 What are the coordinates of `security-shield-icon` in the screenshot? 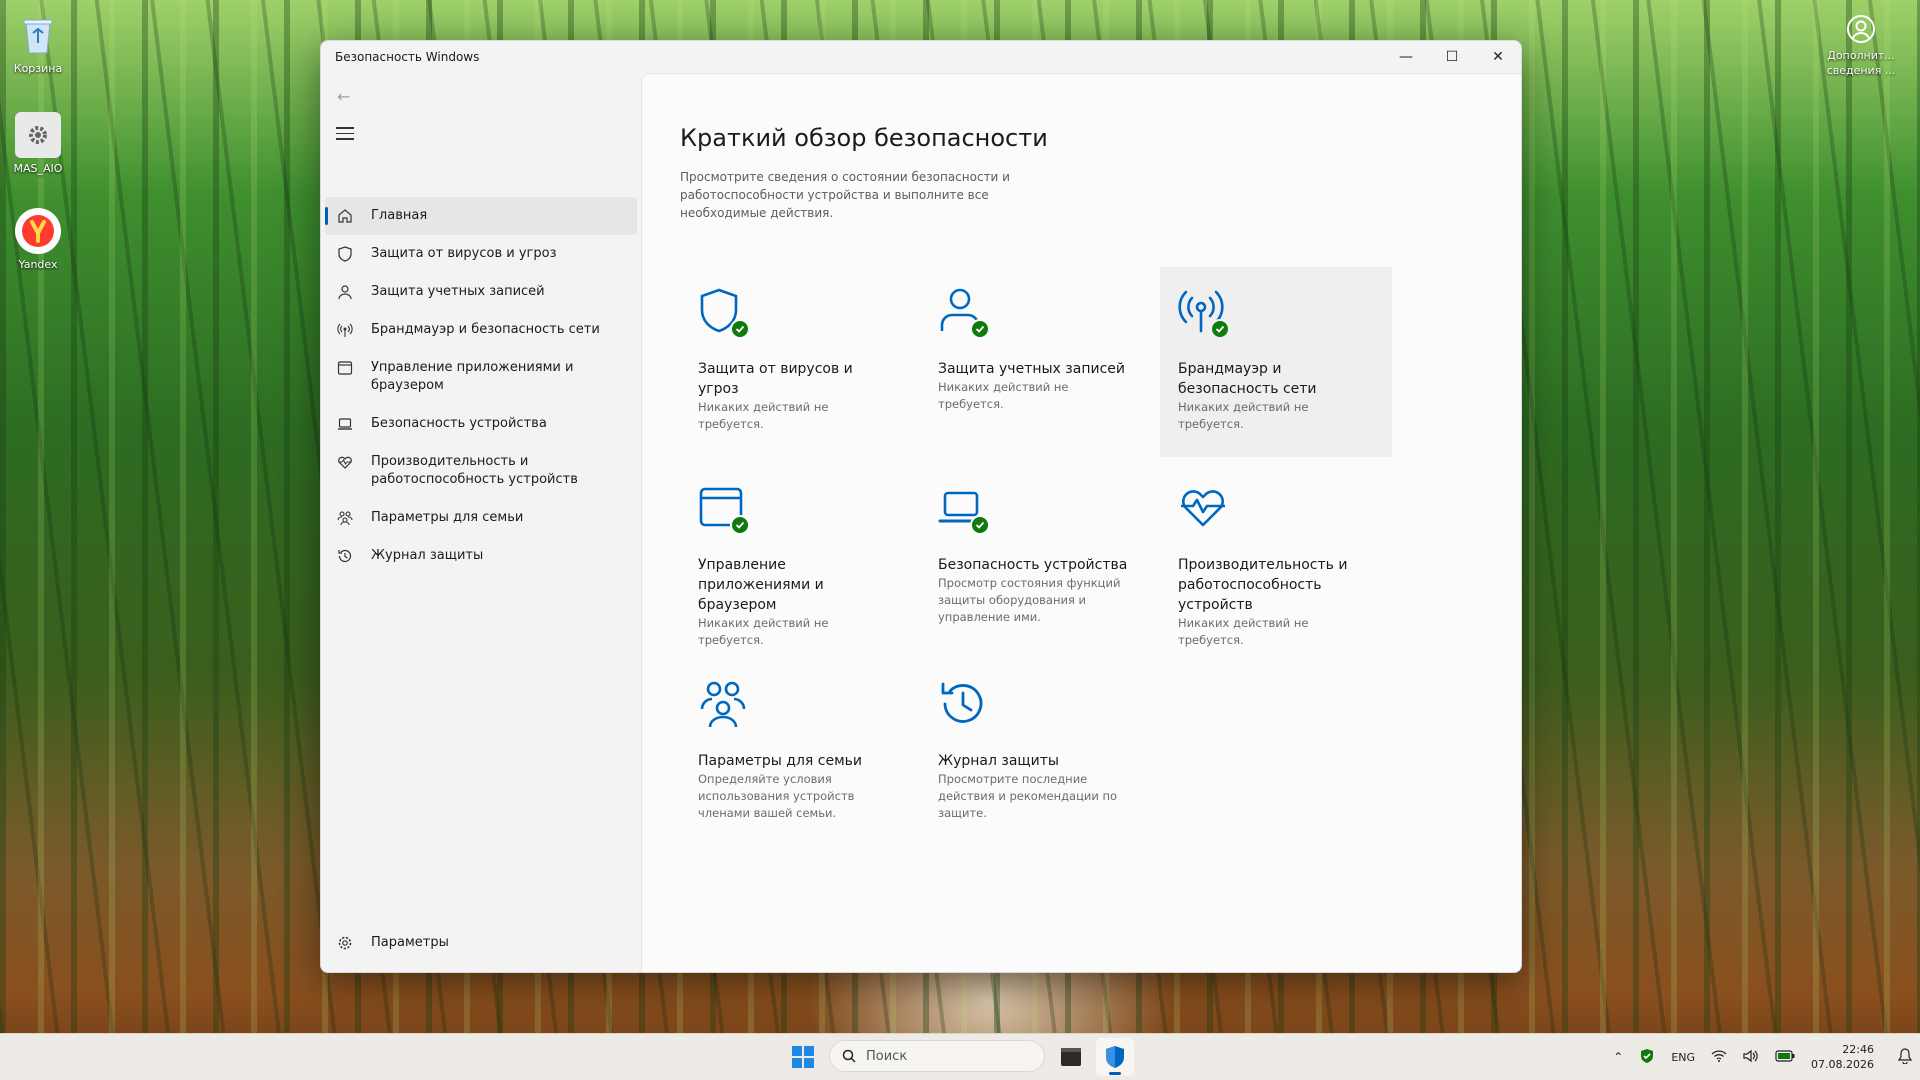 It's located at (1115, 1057).